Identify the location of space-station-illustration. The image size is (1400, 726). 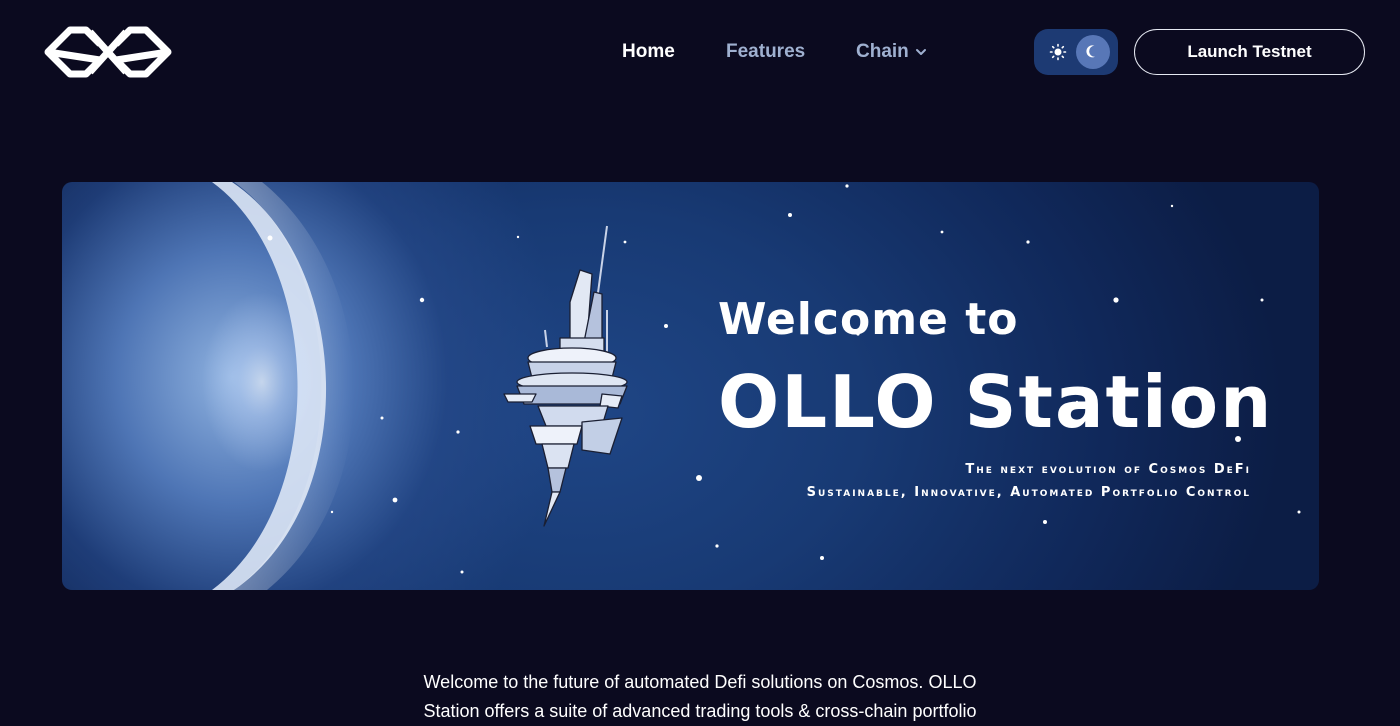
(565, 376).